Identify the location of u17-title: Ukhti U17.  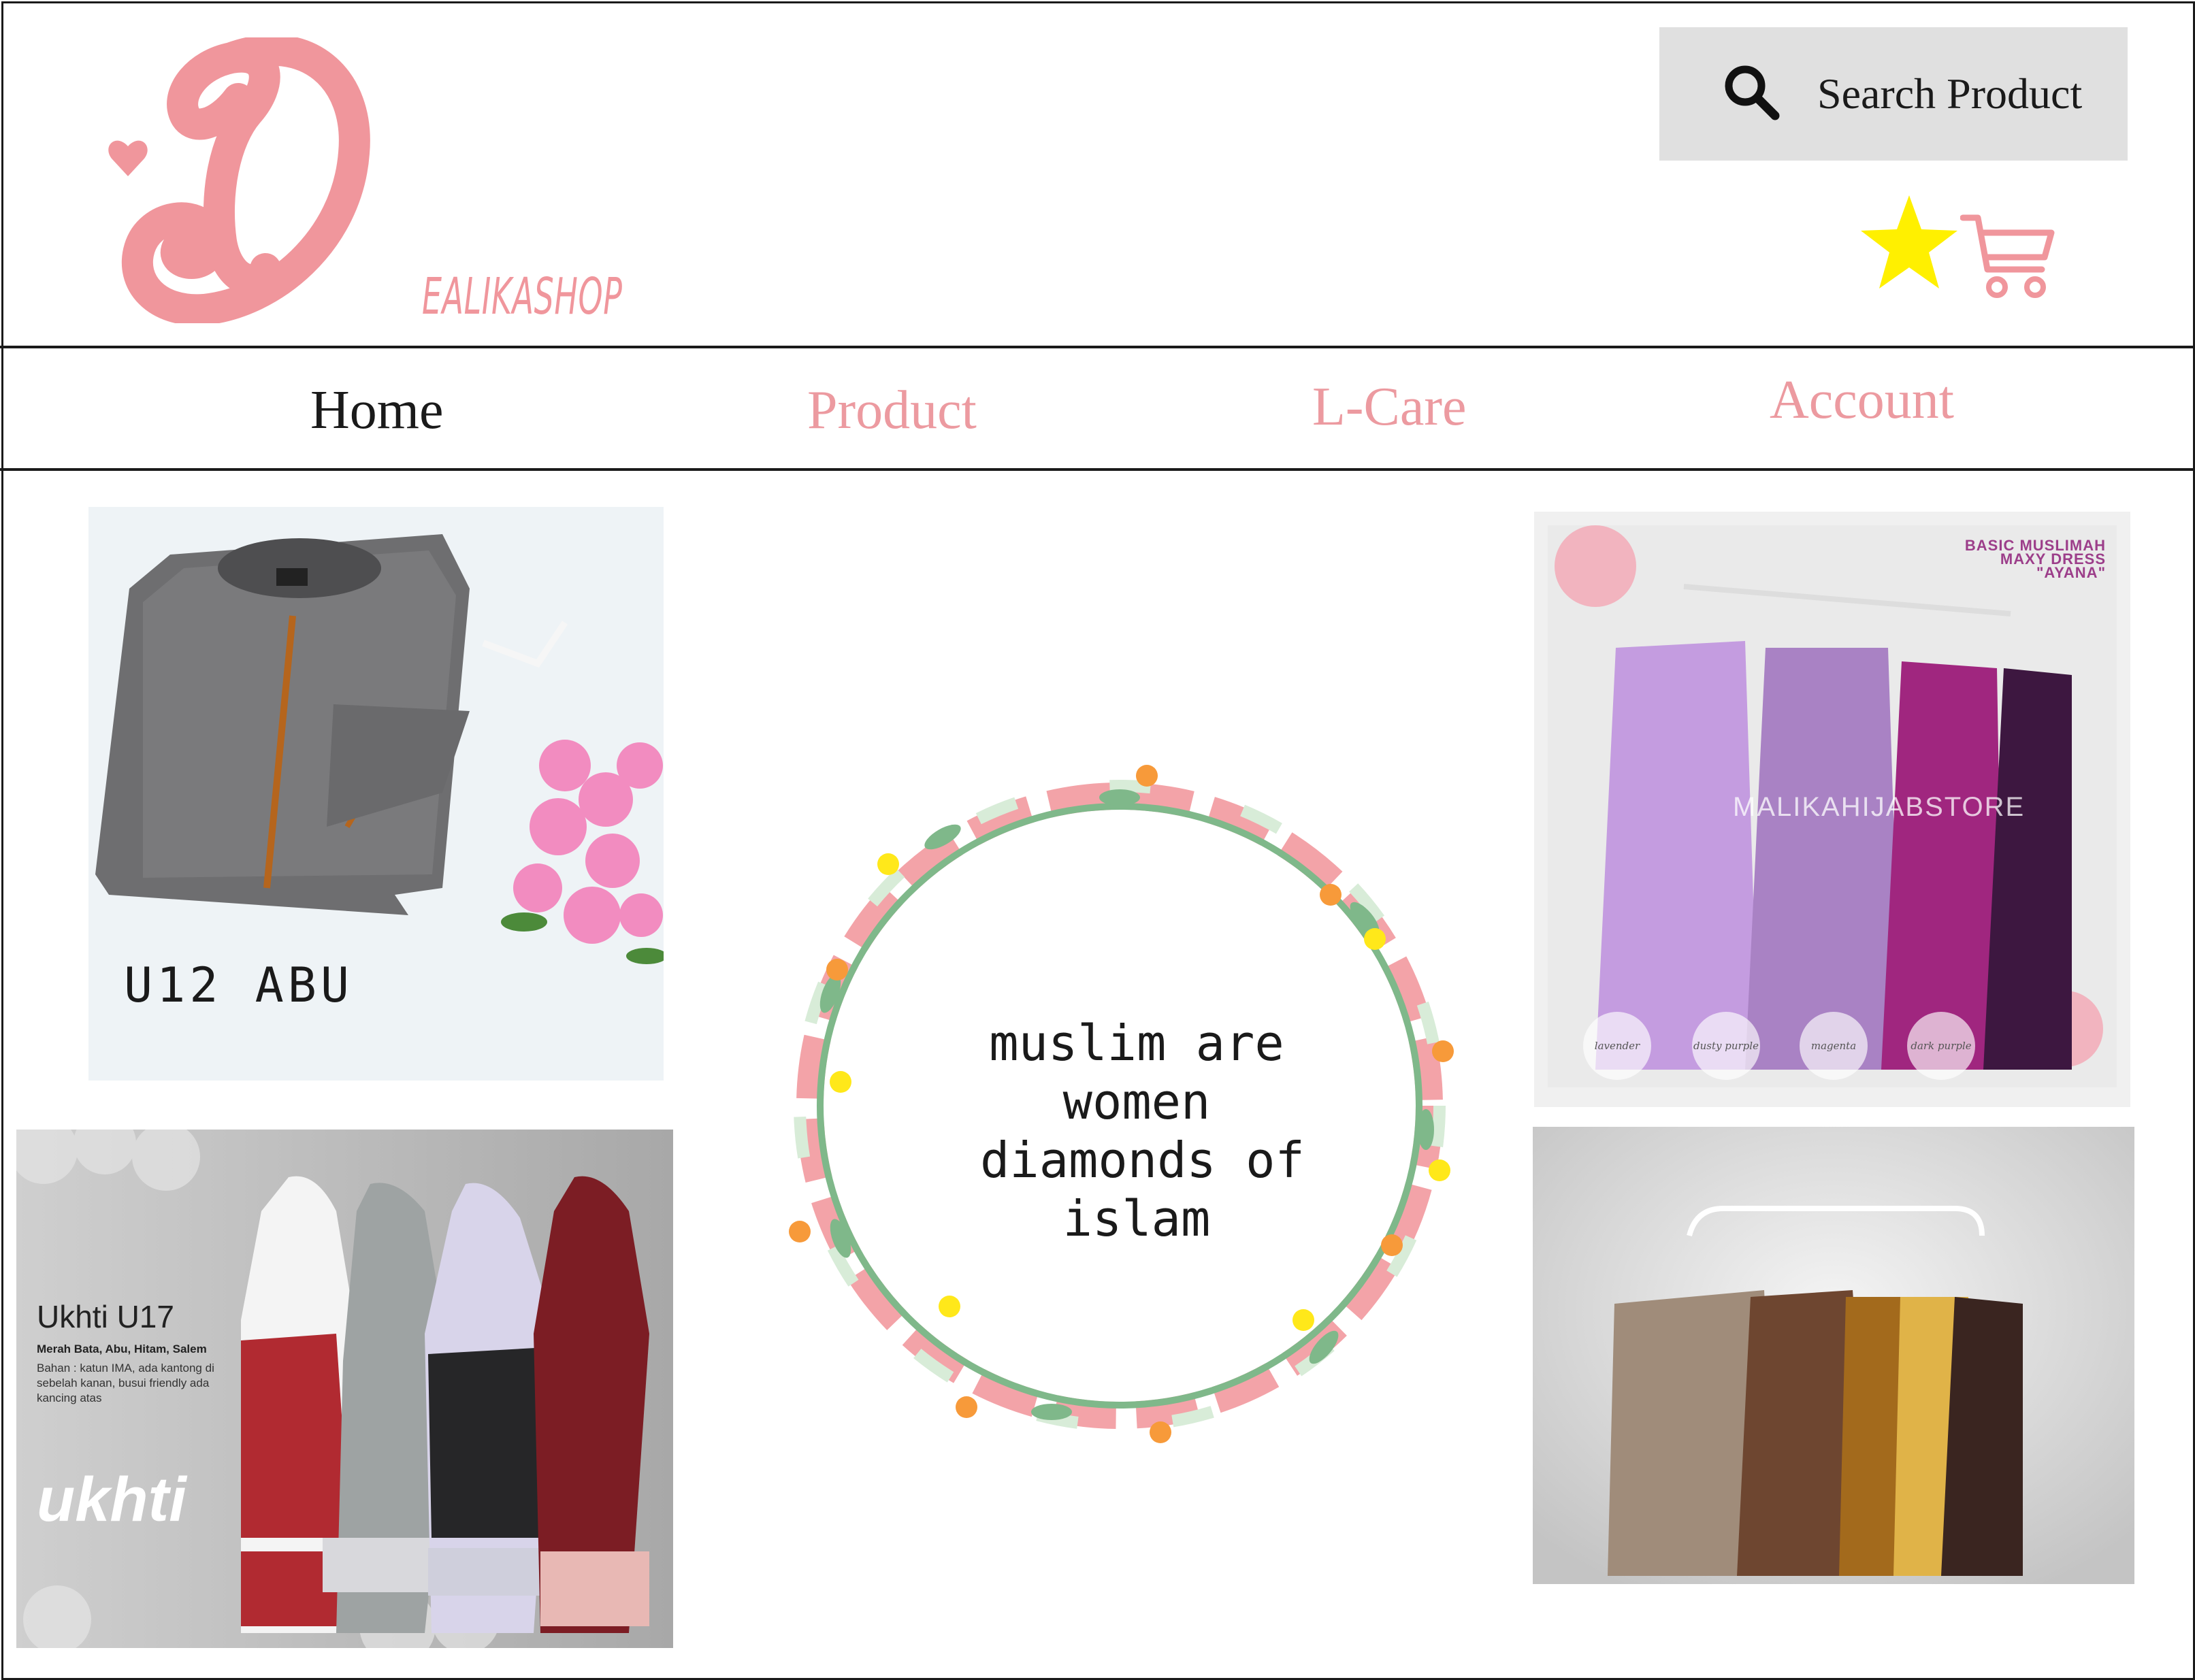
(105, 1316).